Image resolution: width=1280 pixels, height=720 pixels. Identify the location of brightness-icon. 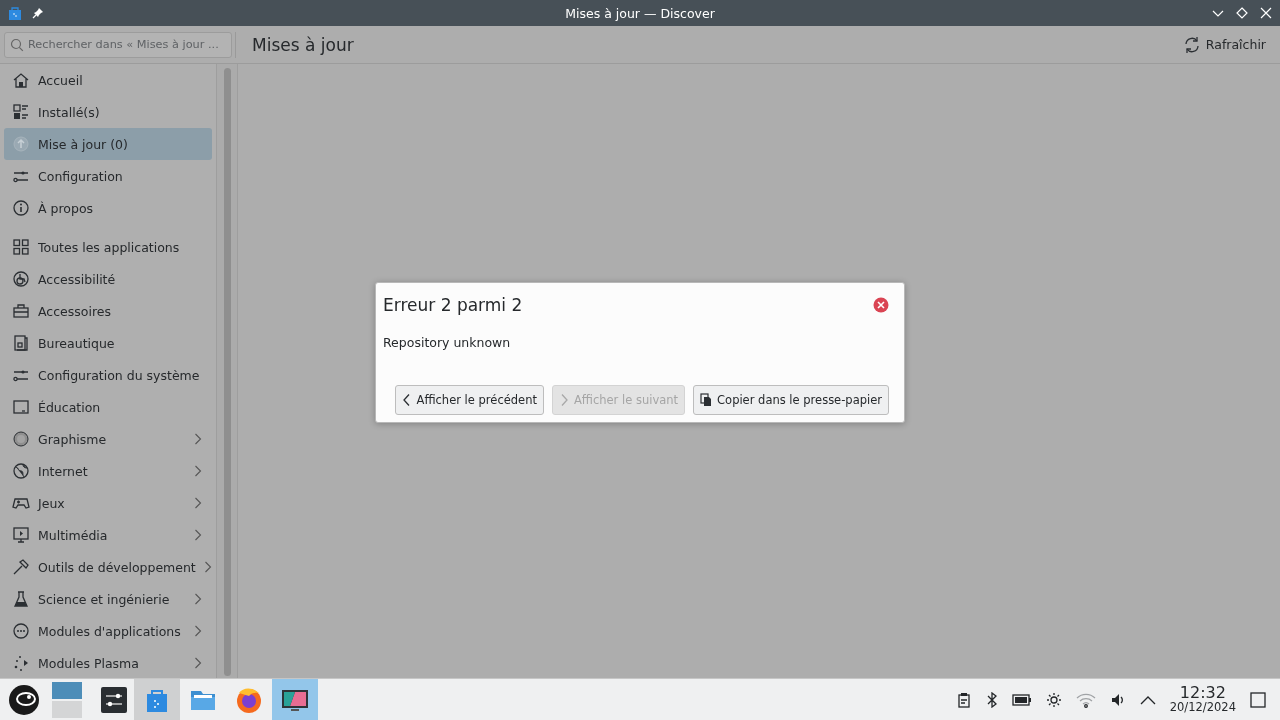
(1053, 699).